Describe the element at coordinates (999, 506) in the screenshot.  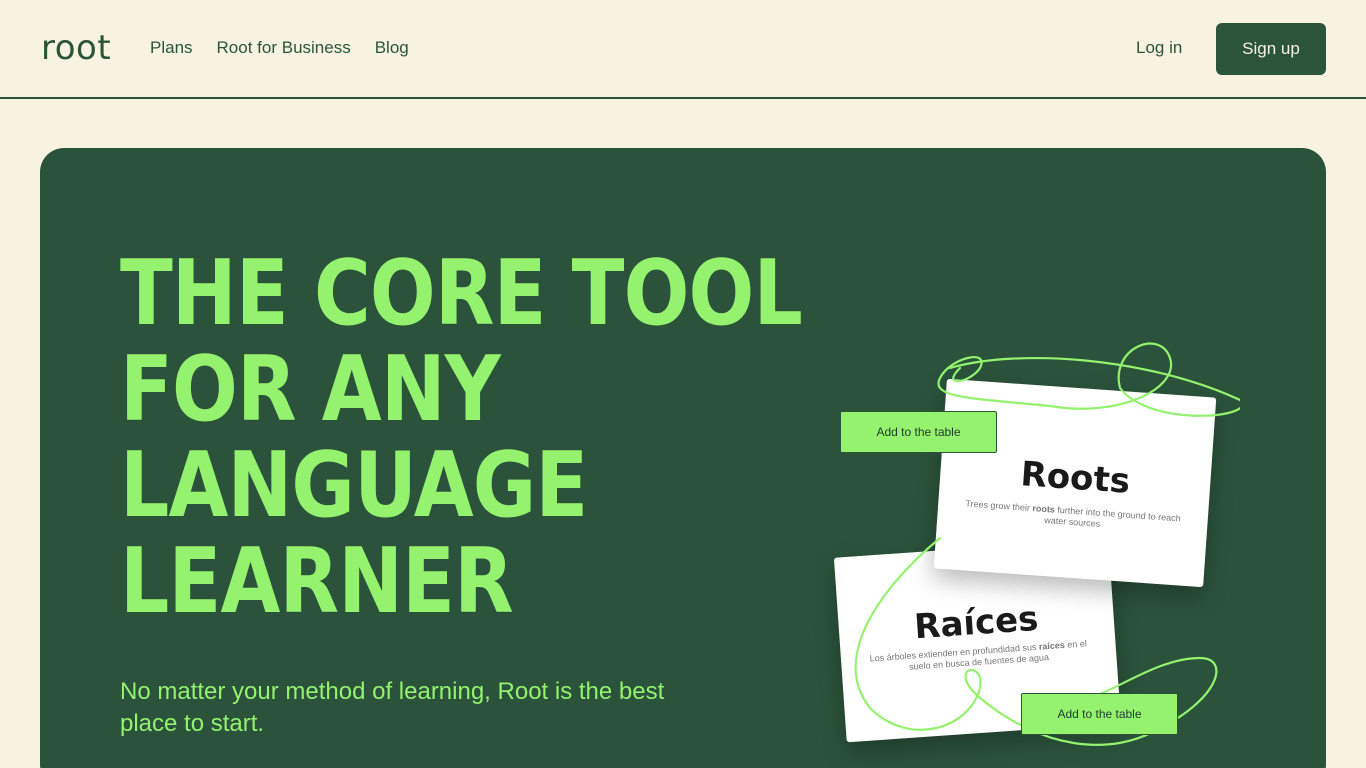
I see `desc-text: Trees grow their` at that location.